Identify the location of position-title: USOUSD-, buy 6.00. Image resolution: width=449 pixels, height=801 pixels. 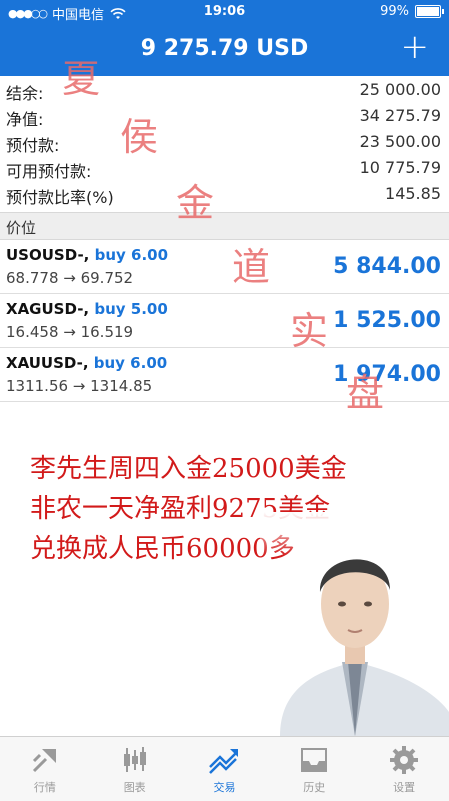
(87, 255).